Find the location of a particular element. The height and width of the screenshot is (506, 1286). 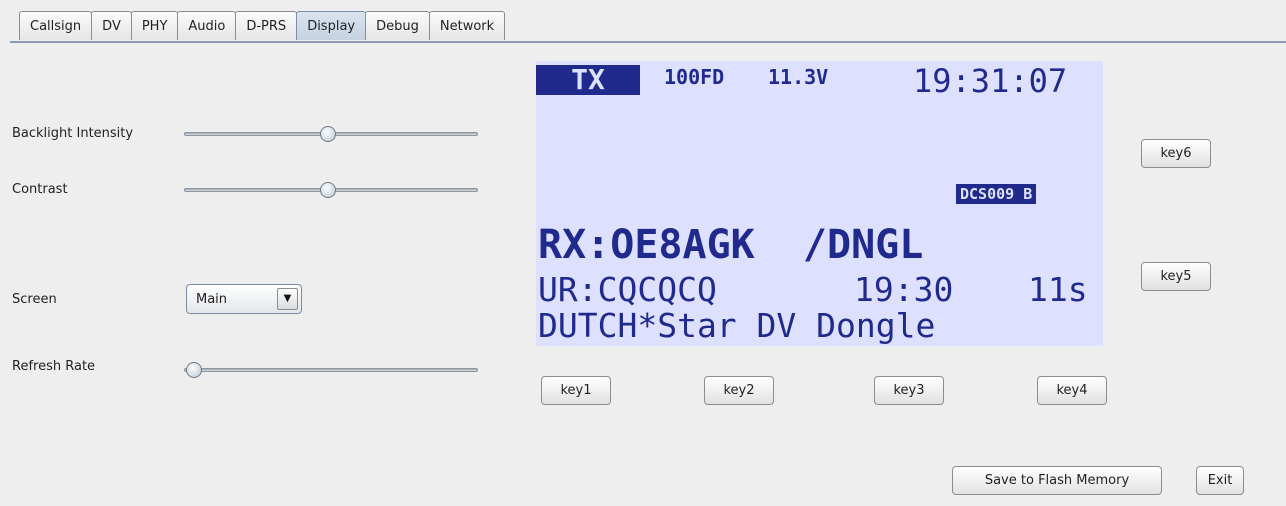

backlight-slider-thumb is located at coordinates (328, 134).